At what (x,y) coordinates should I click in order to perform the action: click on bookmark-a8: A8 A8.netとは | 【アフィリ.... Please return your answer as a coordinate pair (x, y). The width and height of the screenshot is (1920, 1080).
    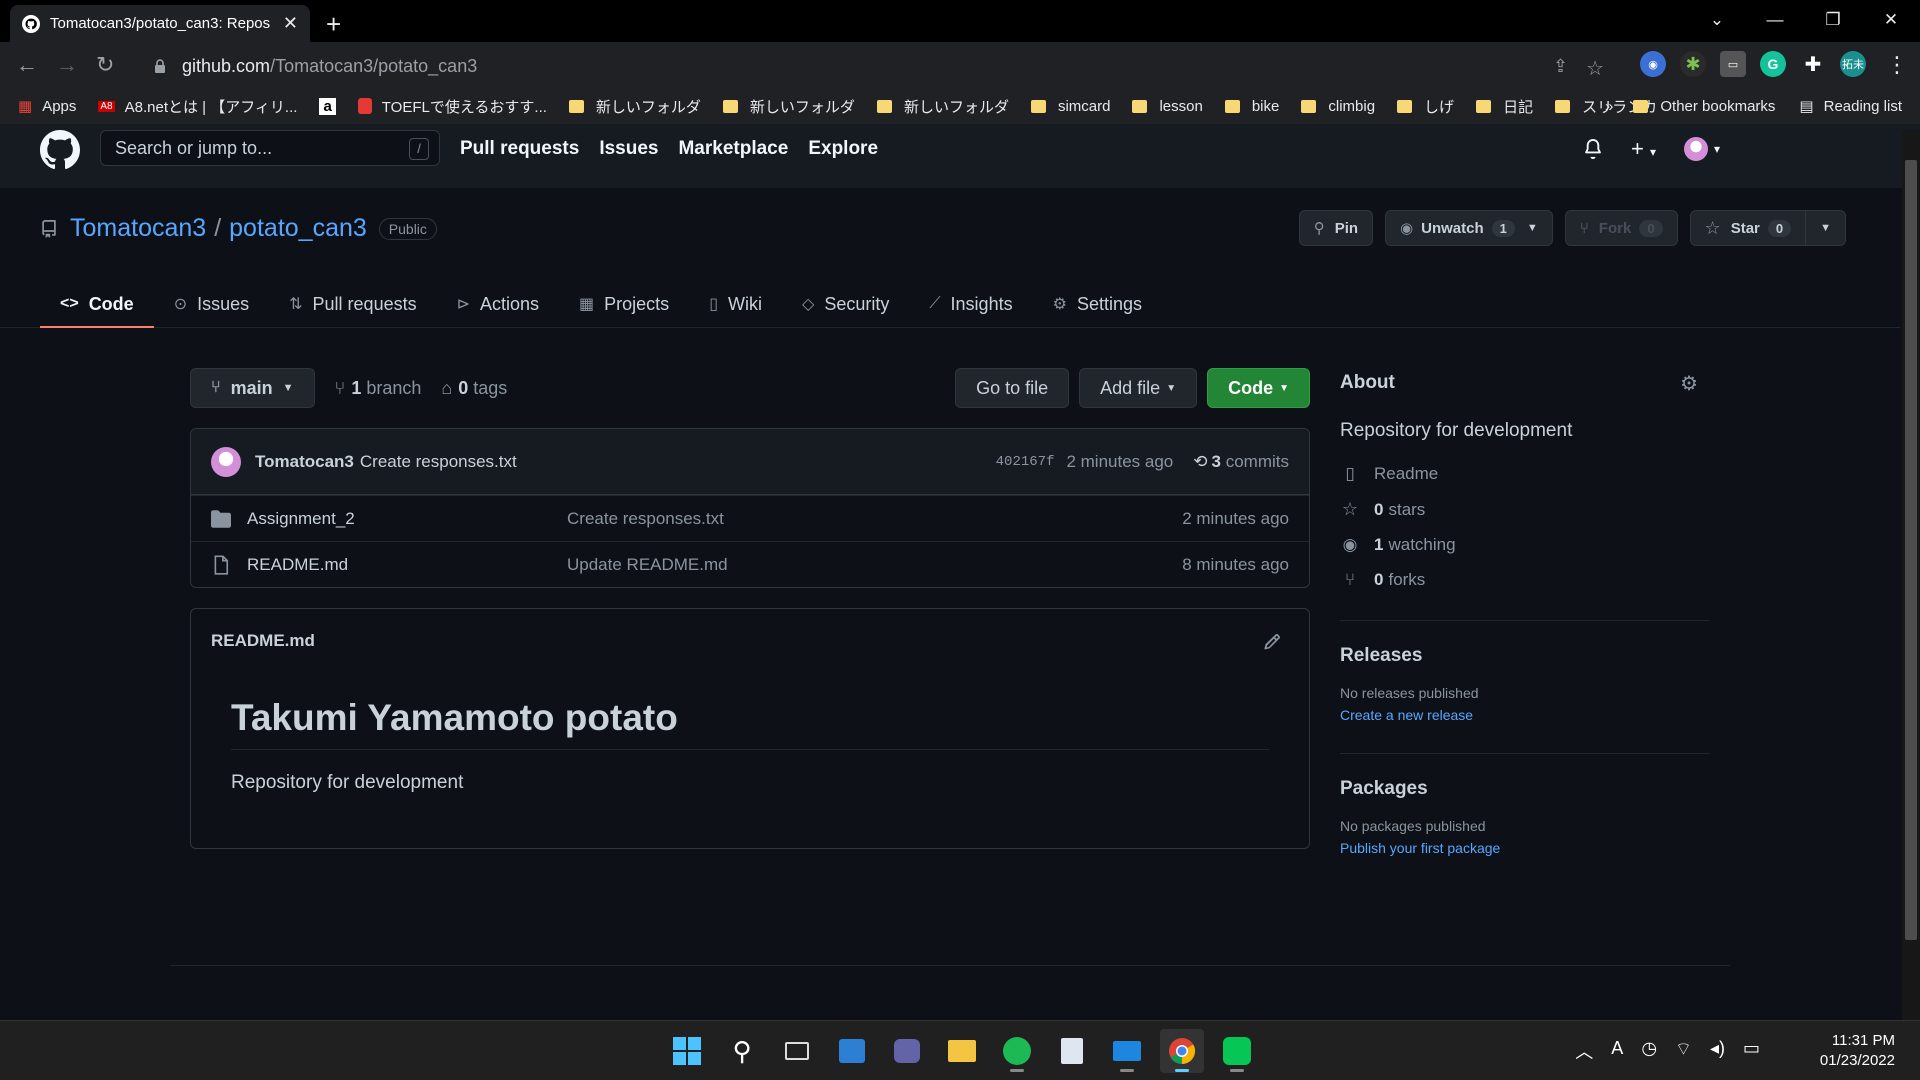
    Looking at the image, I should click on (197, 106).